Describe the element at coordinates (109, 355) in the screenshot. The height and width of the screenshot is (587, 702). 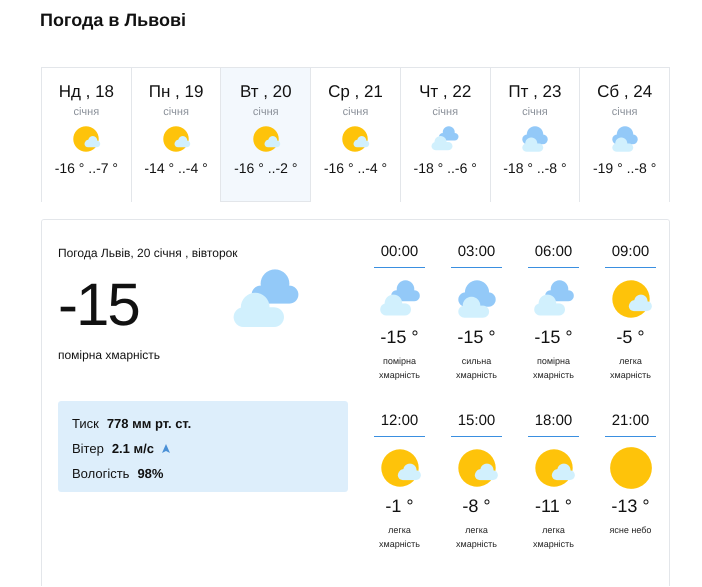
I see `weather-description: помірна хмарність` at that location.